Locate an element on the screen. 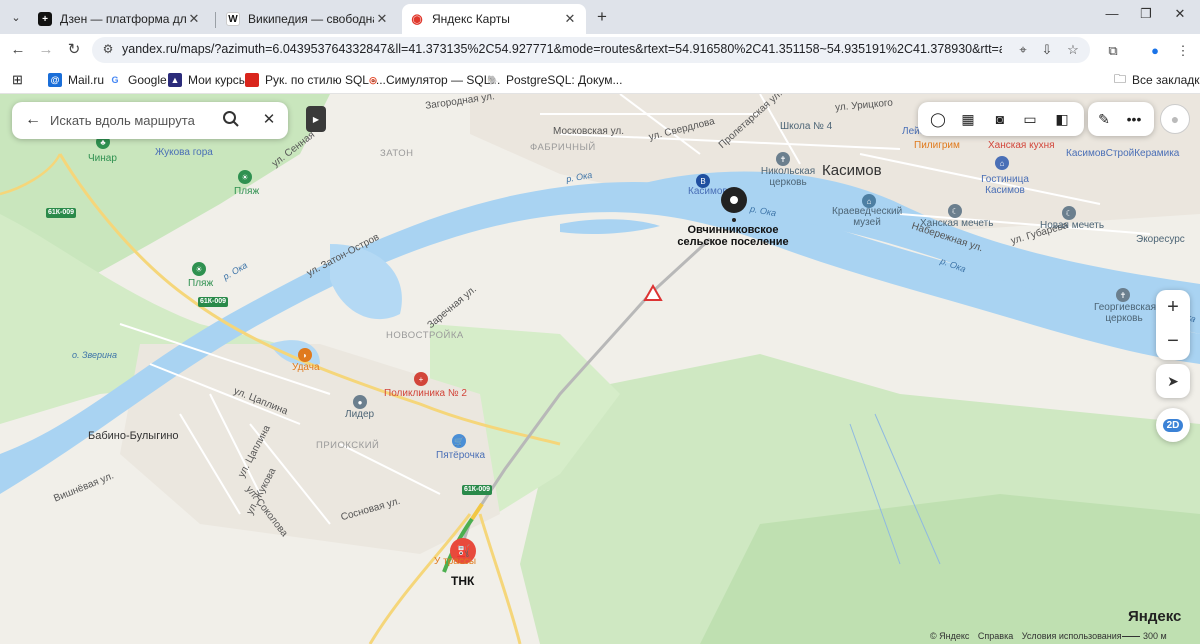 The width and height of the screenshot is (1200, 644). bookmark-google: G Google is located at coordinates (137, 80).